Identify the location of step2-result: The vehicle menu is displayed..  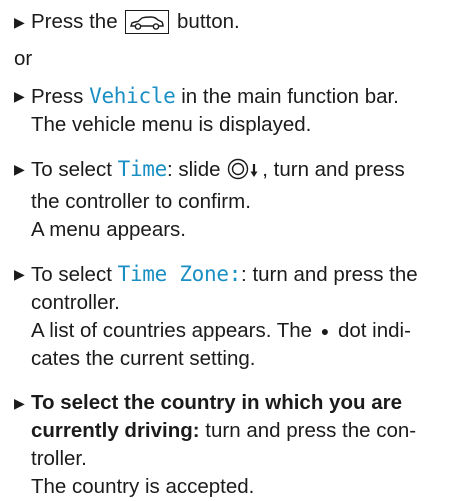
(171, 124).